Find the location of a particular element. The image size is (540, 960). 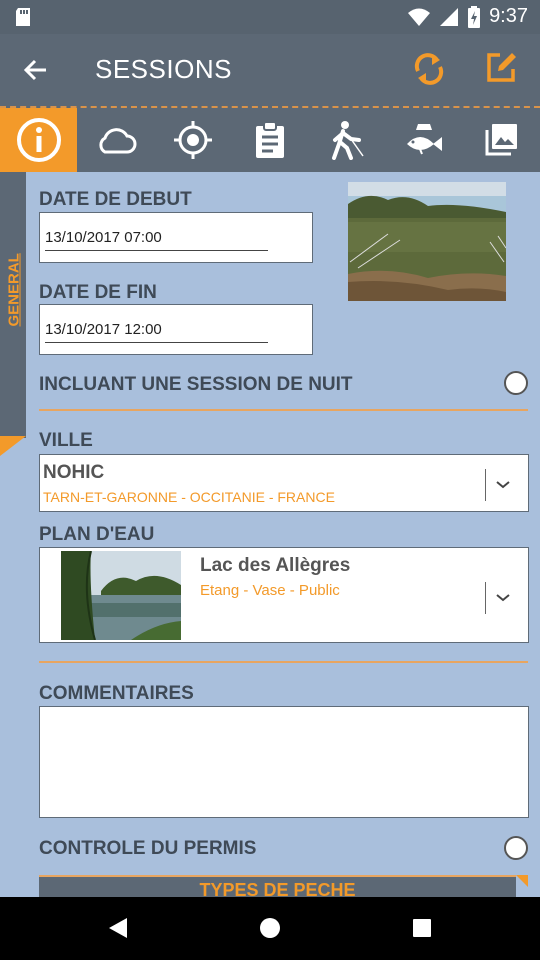

nav-home-icon is located at coordinates (270, 928).